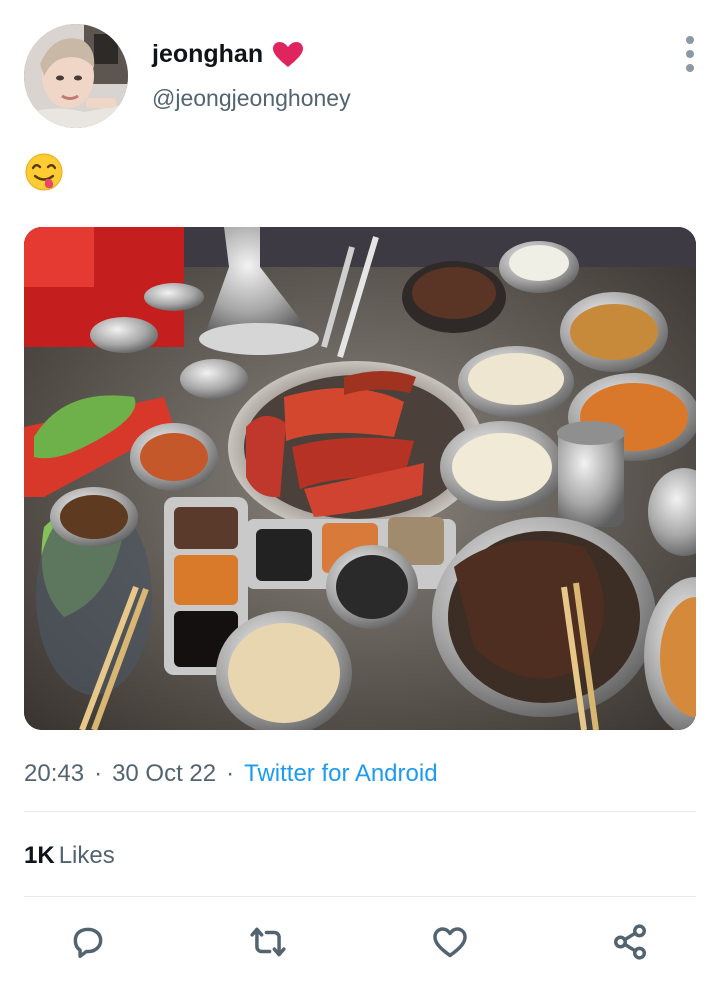  What do you see at coordinates (86, 855) in the screenshot?
I see `likes-label: Likes` at bounding box center [86, 855].